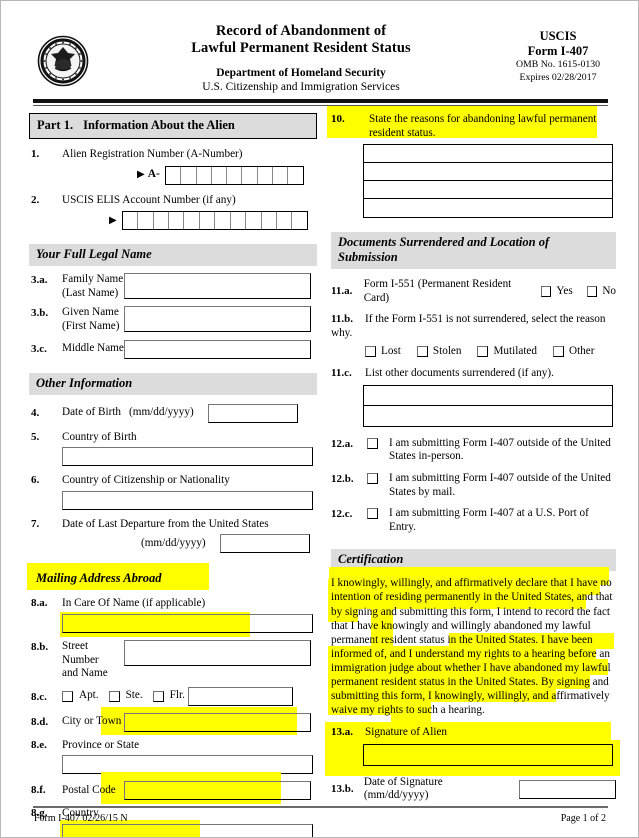 The image size is (639, 838). Describe the element at coordinates (370, 351) in the screenshot. I see `reason-lost-checkbox` at that location.